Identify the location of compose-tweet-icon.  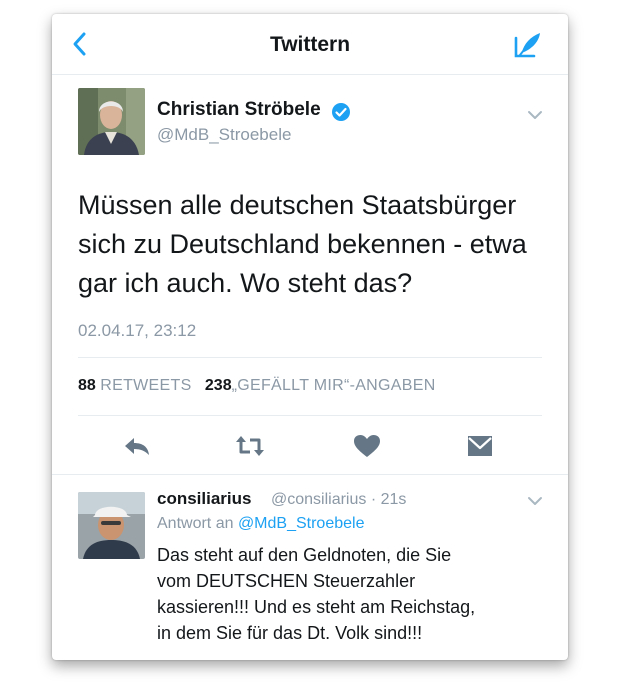
(528, 45).